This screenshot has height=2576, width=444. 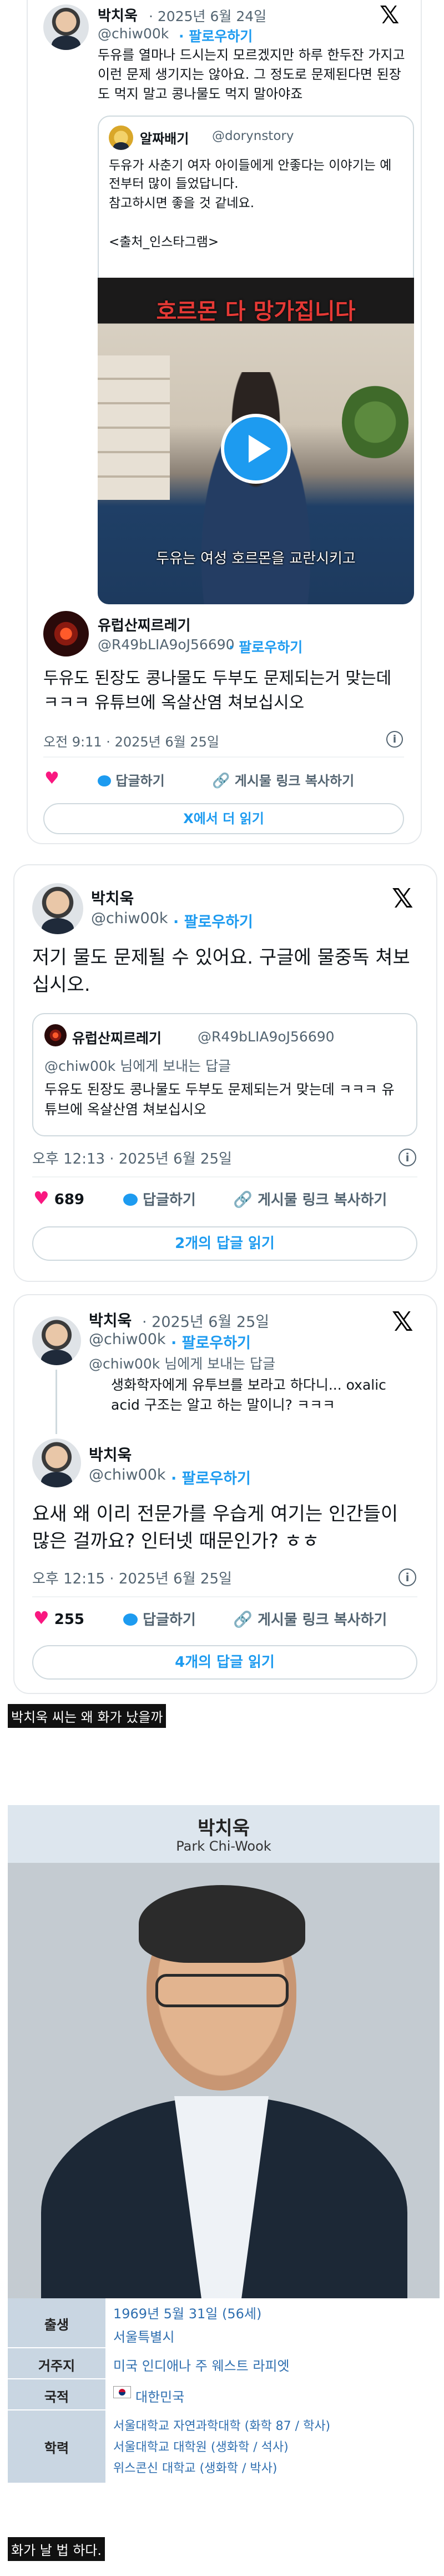 I want to click on parent-author-handle: @chiw00k, so click(x=128, y=1340).